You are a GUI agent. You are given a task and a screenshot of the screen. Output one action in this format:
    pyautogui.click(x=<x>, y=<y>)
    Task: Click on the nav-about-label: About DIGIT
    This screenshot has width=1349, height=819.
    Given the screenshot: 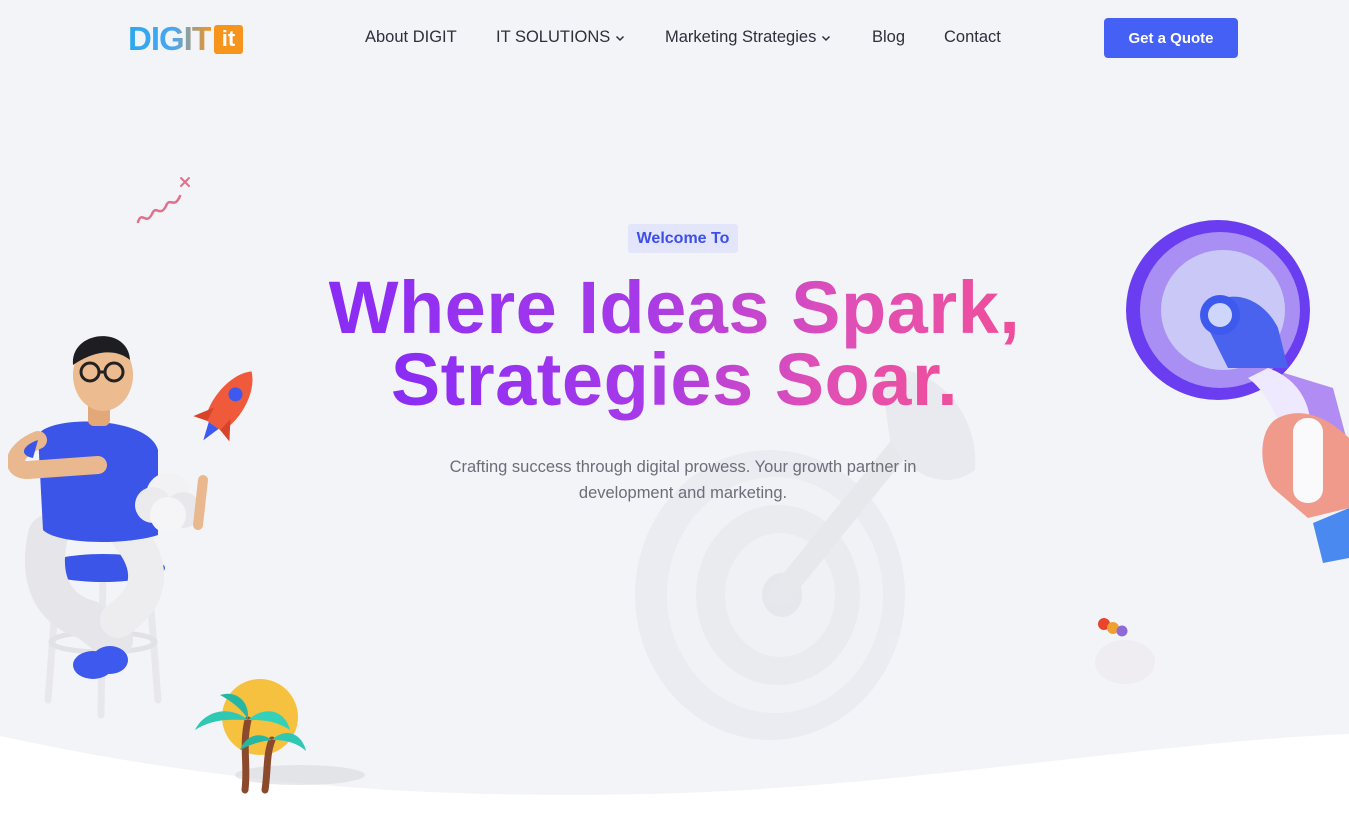 What is the action you would take?
    pyautogui.click(x=411, y=37)
    